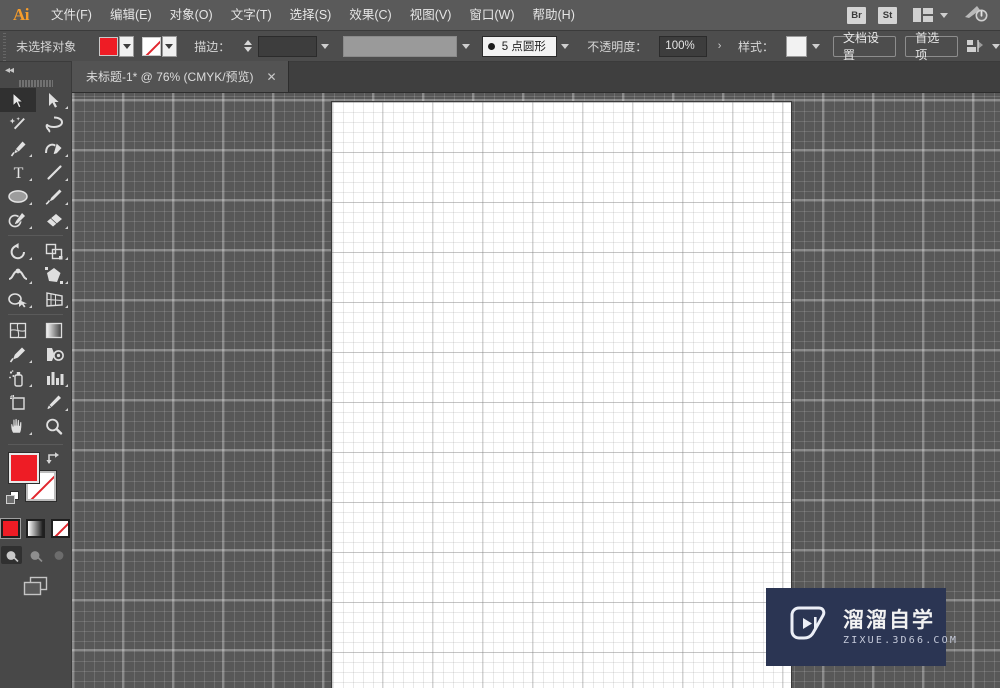  I want to click on type-tool: T, so click(18, 172).